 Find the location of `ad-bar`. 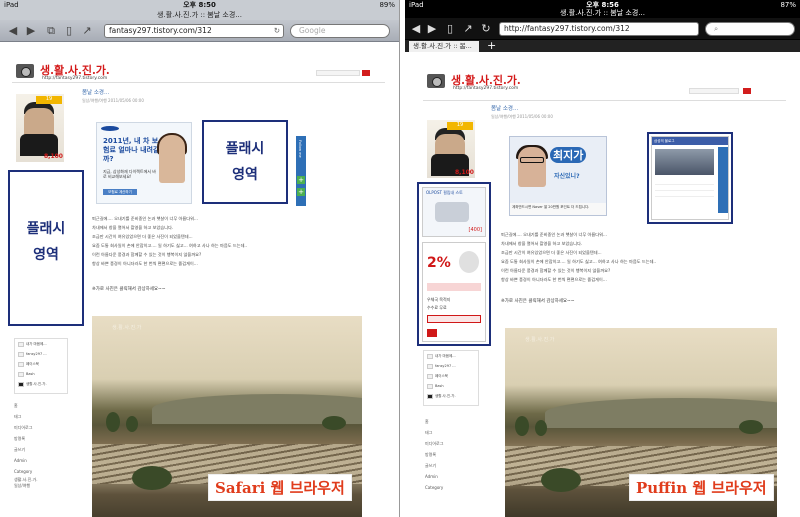

ad-bar is located at coordinates (454, 287).